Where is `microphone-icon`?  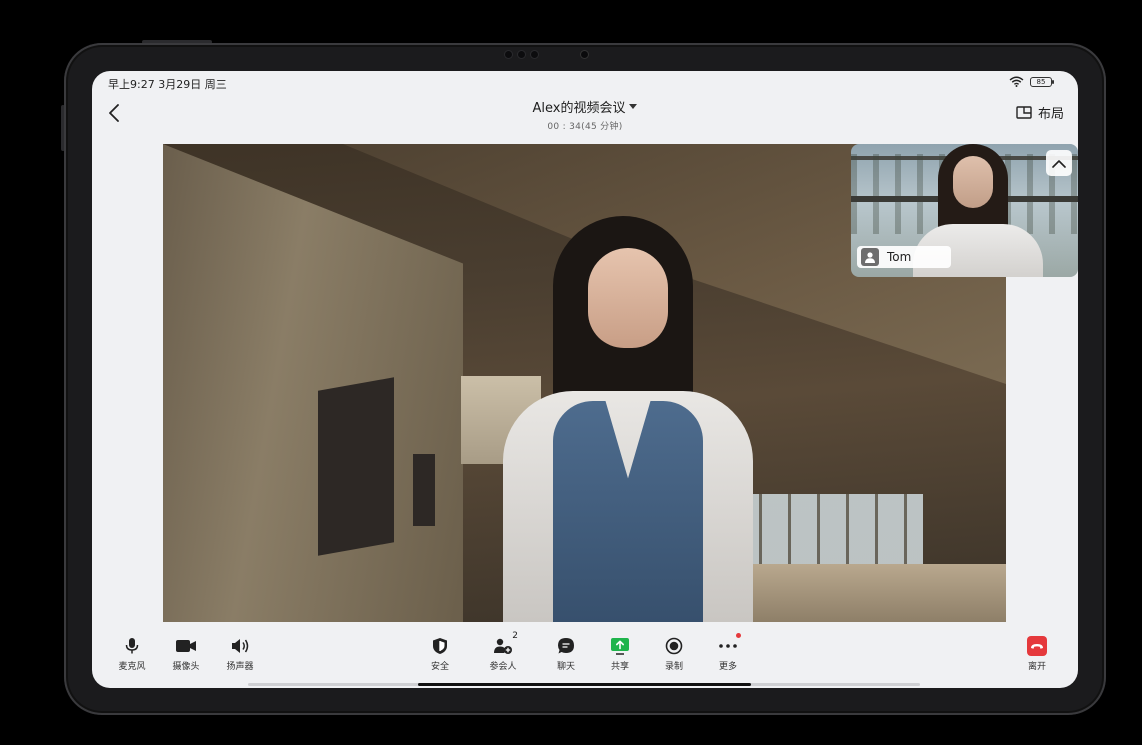 microphone-icon is located at coordinates (132, 646).